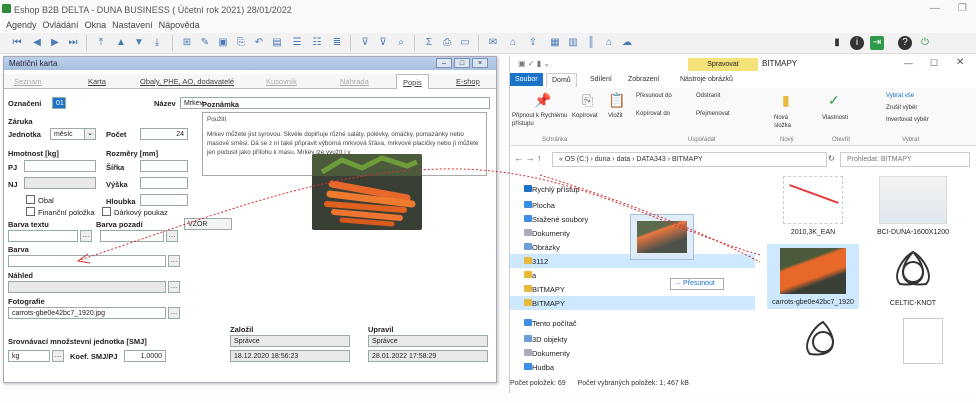 The height and width of the screenshot is (403, 976). What do you see at coordinates (29, 356) in the screenshot?
I see `smj-unit-field: kg` at bounding box center [29, 356].